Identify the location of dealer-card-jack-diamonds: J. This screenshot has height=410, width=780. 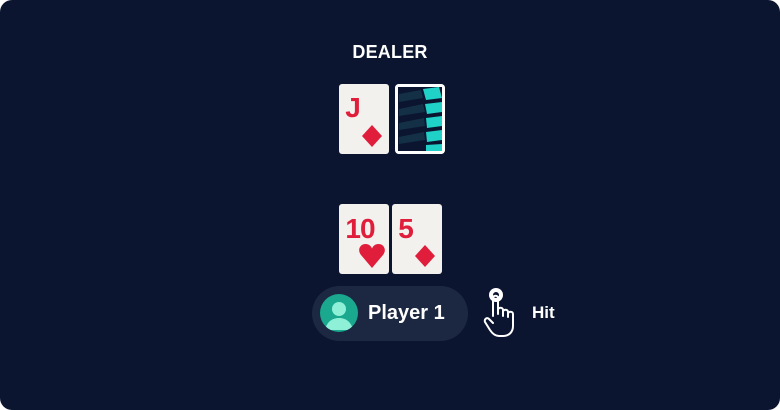
(364, 119).